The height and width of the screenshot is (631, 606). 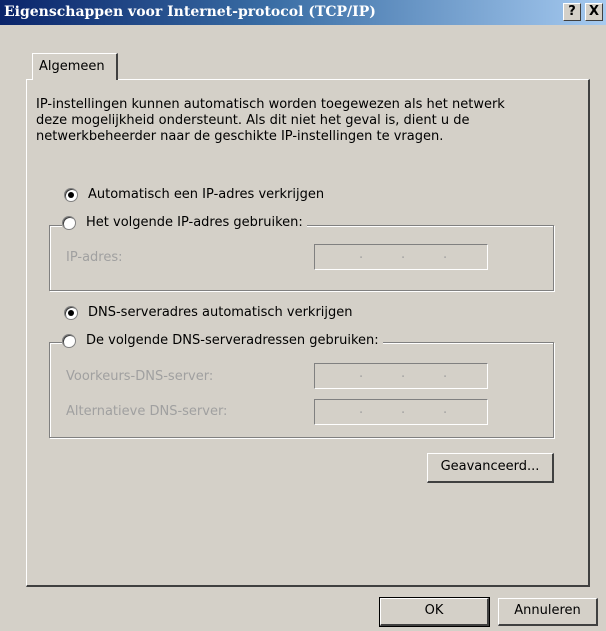 What do you see at coordinates (594, 12) in the screenshot?
I see `close-button: X` at bounding box center [594, 12].